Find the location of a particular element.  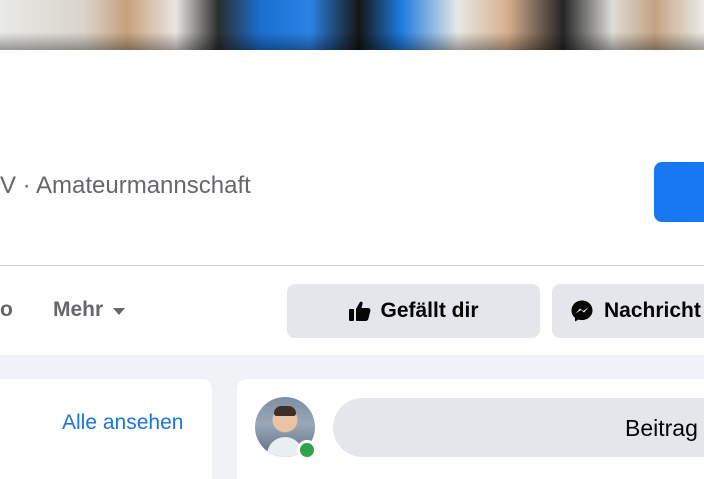

messenger-icon is located at coordinates (582, 311).